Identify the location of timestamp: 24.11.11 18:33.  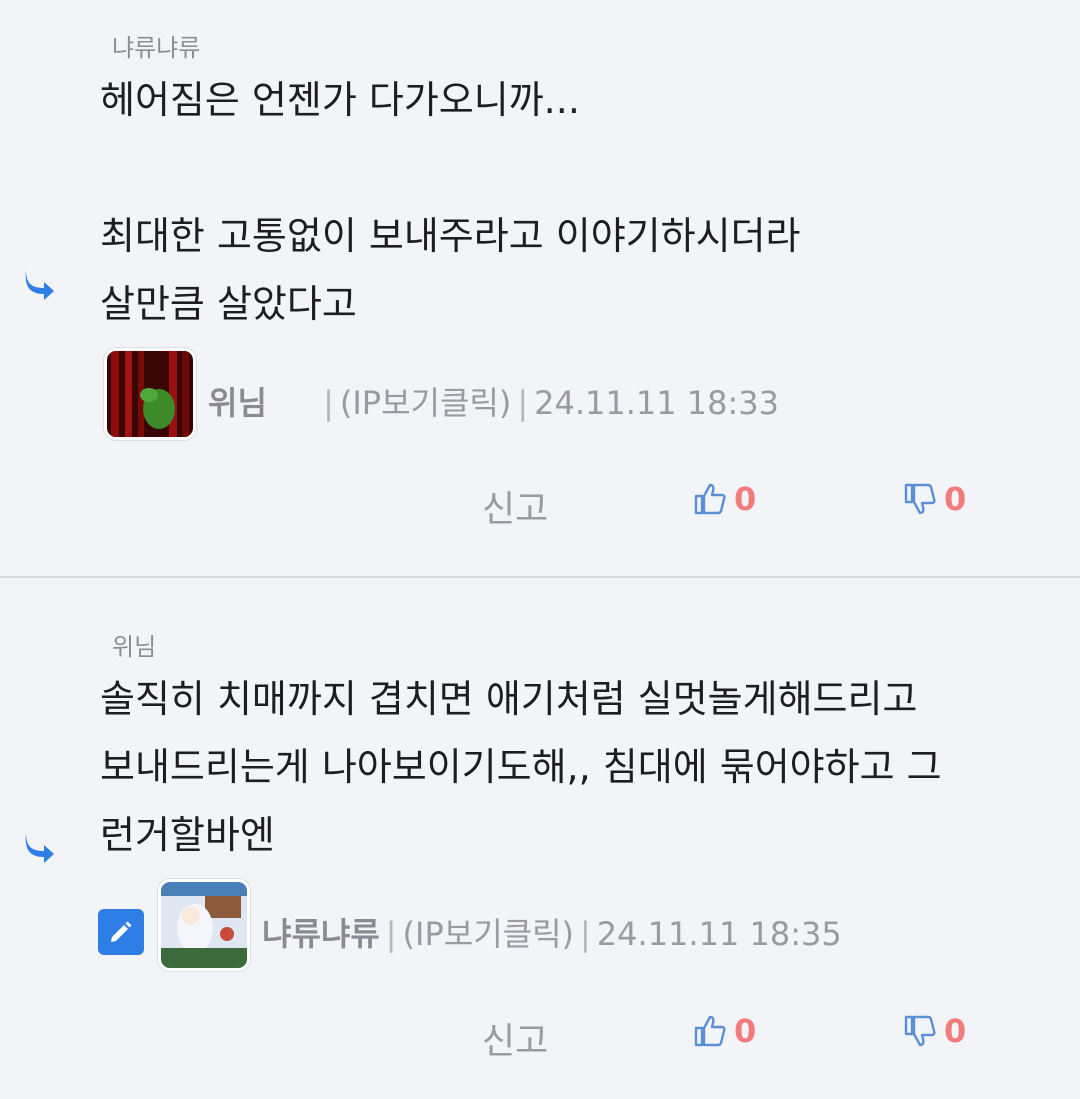
(656, 403).